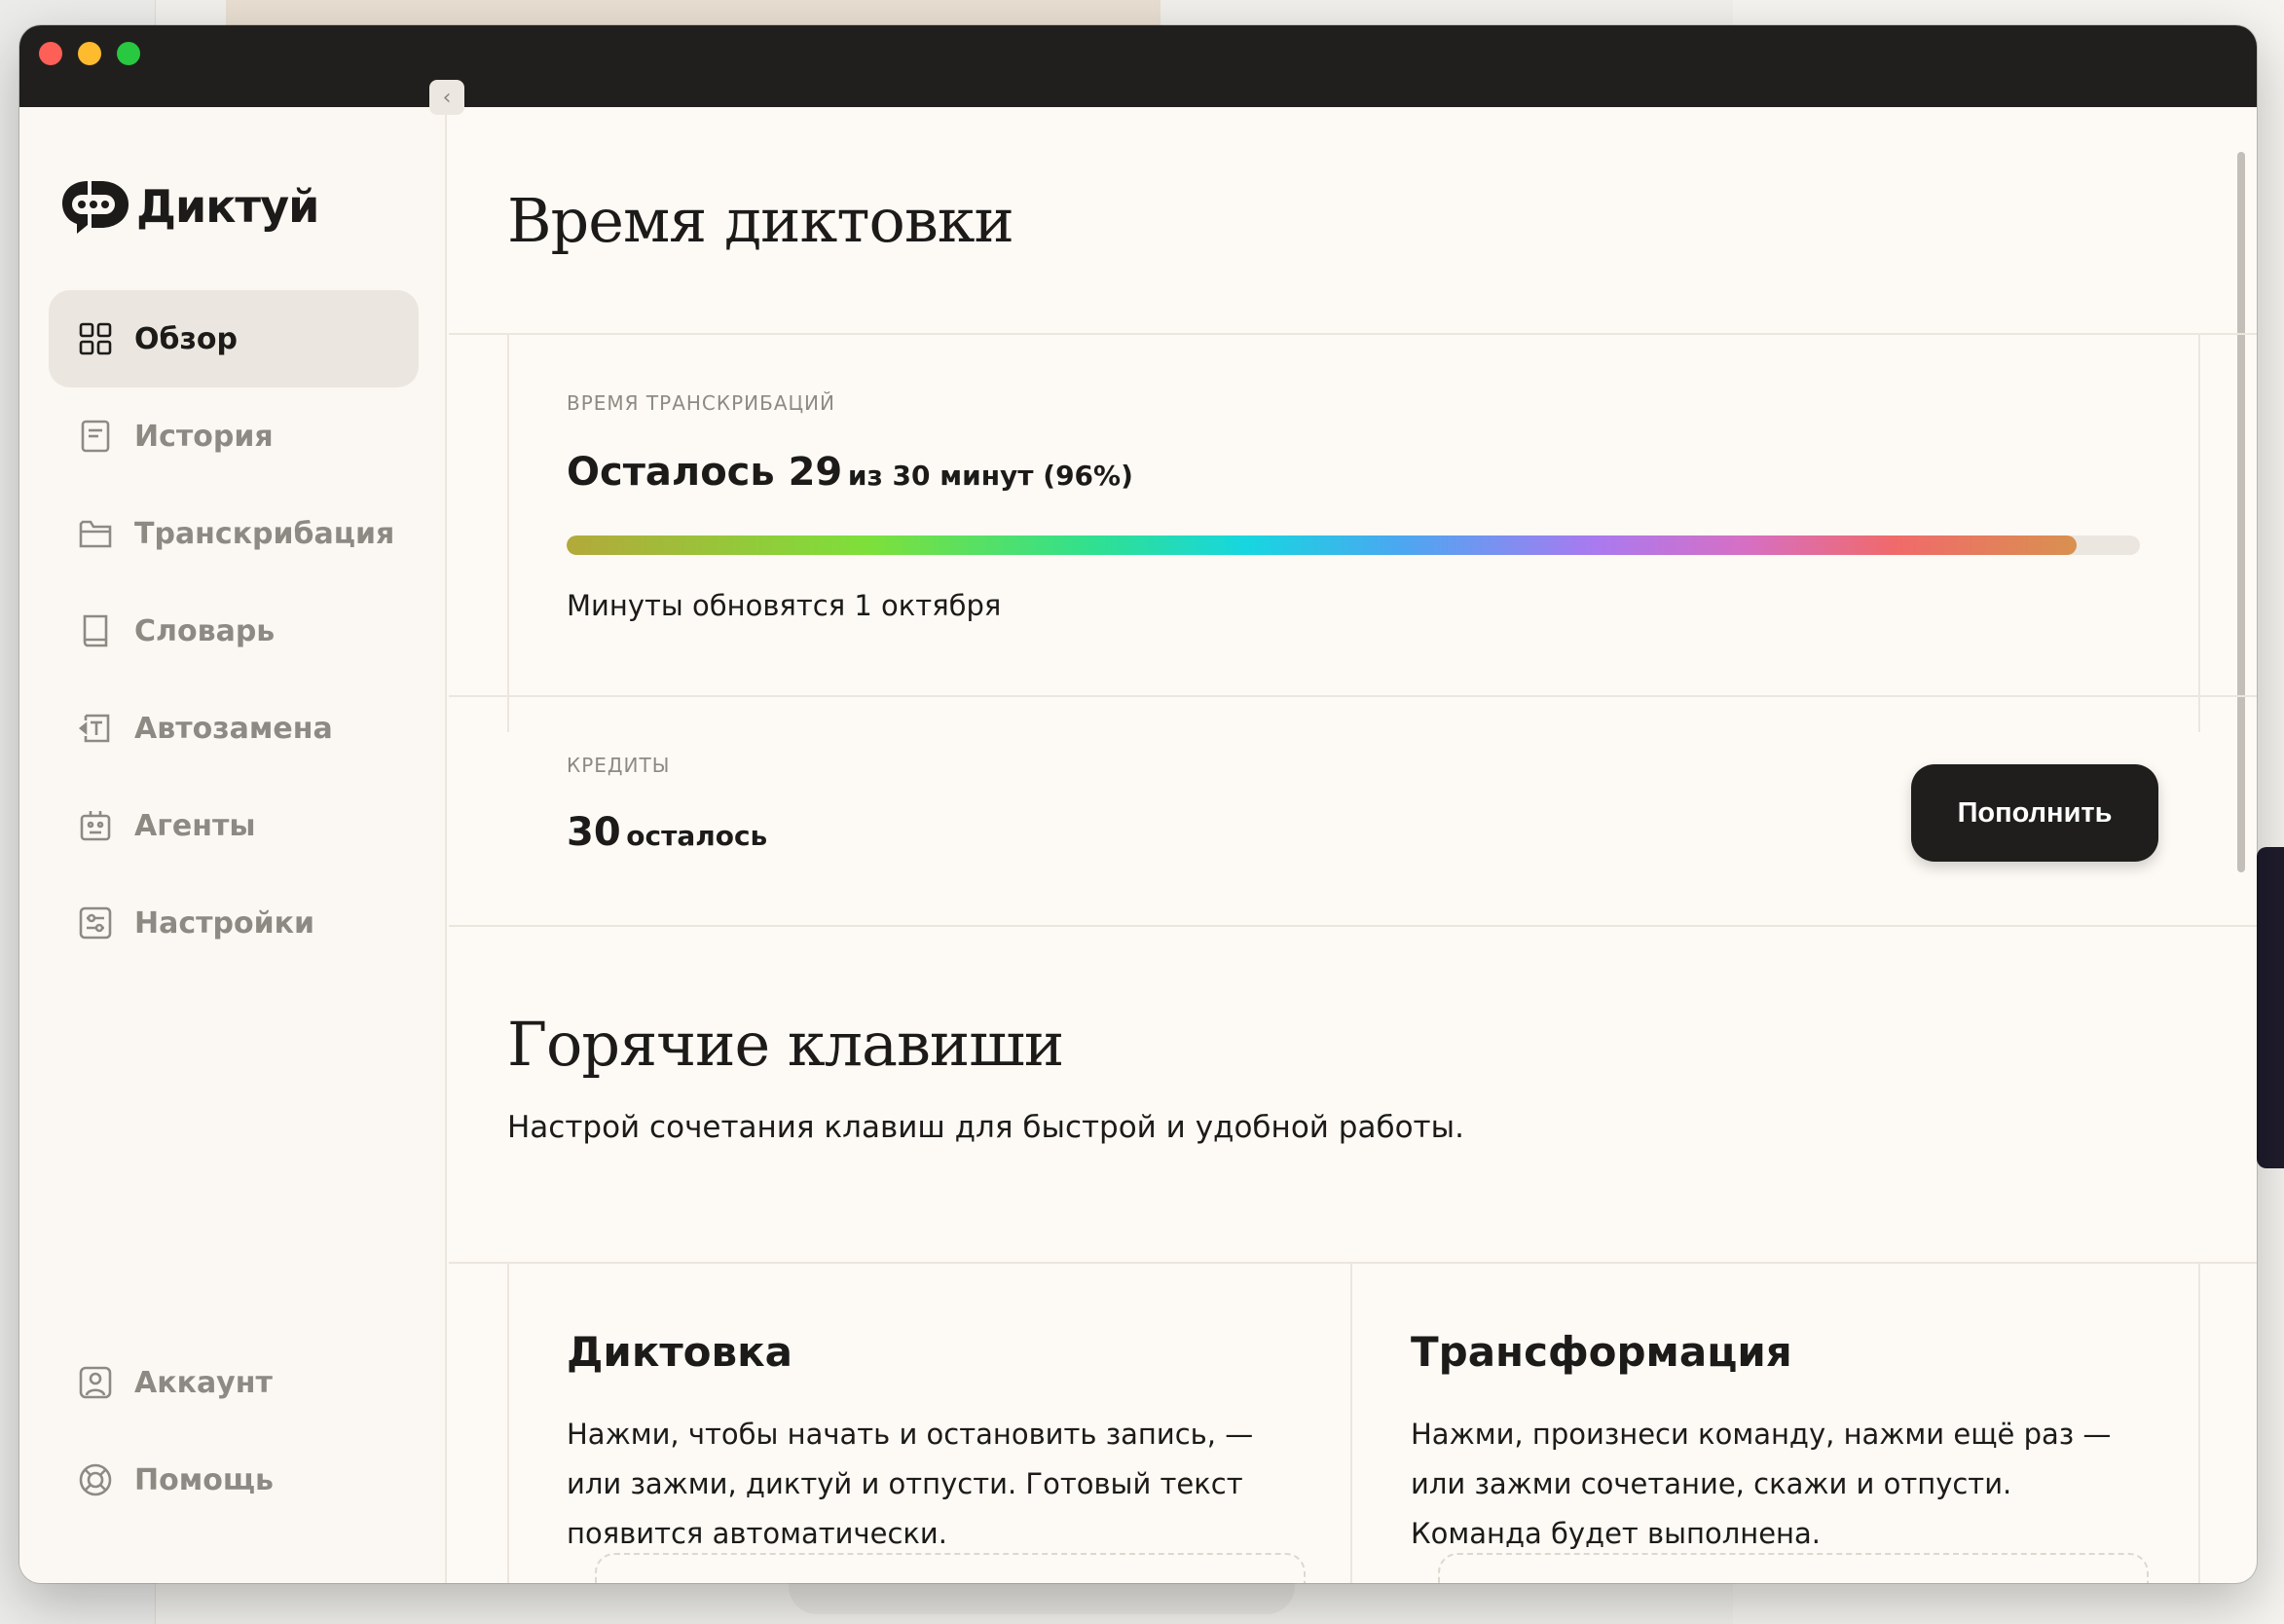 The width and height of the screenshot is (2284, 1624). Describe the element at coordinates (95, 338) in the screenshot. I see `grid-icon` at that location.